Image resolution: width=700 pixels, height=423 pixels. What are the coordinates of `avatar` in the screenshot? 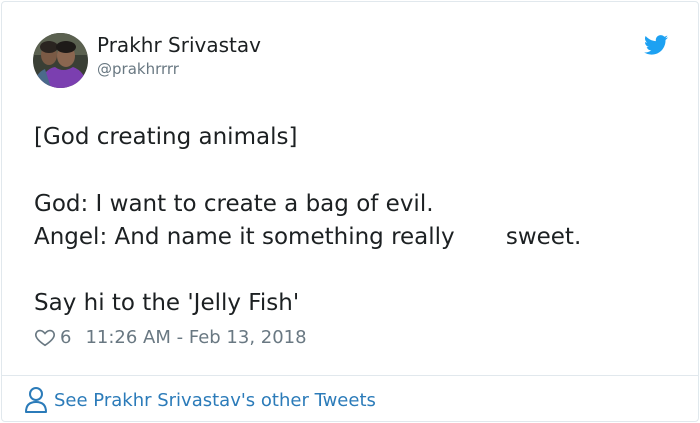 It's located at (60, 60).